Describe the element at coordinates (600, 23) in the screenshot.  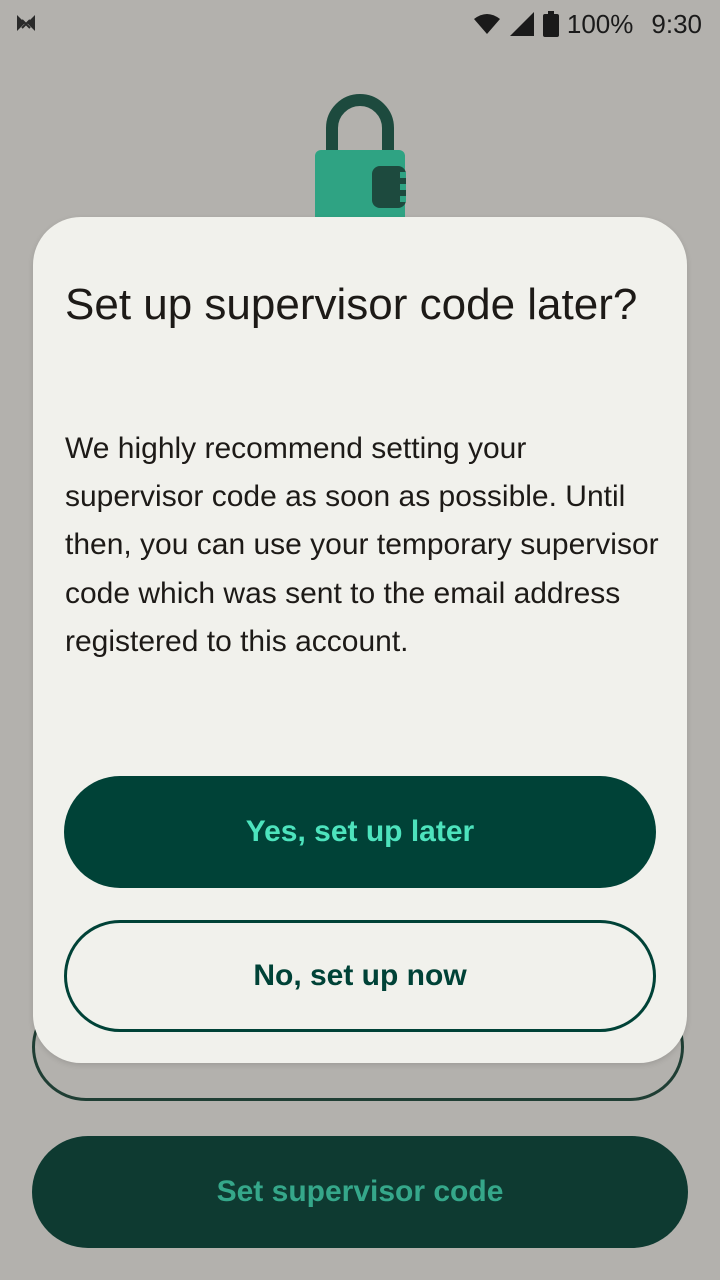
I see `battery-percent: 100%` at that location.